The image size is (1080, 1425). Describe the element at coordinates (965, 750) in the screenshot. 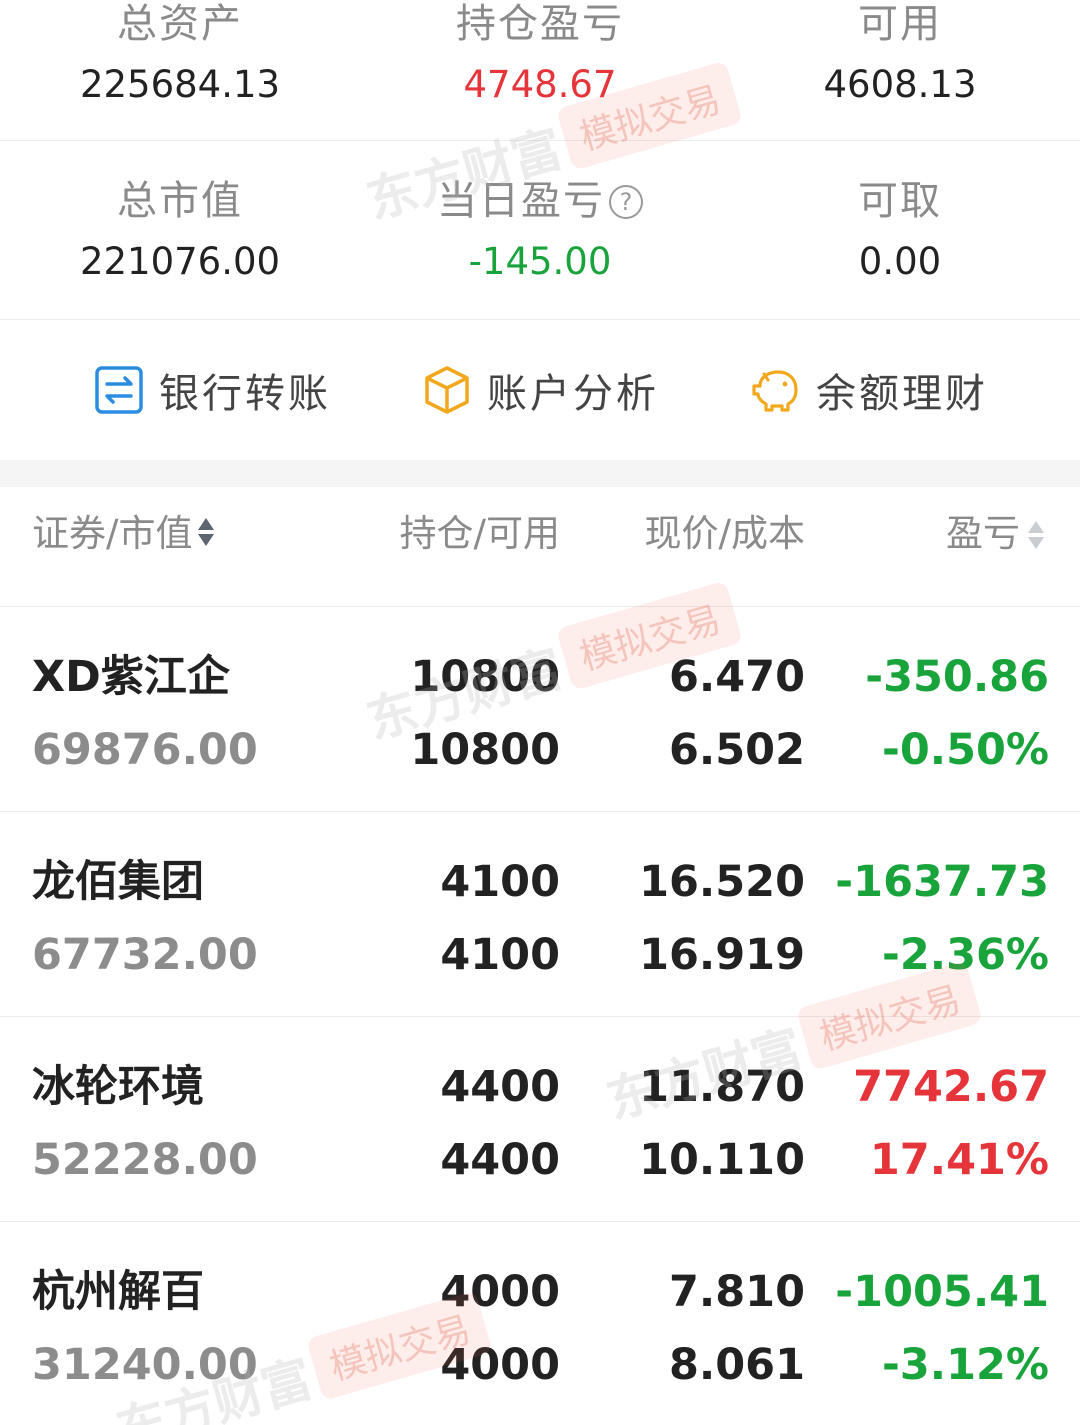

I see `stock-pnl-percent: -0.50%` at that location.